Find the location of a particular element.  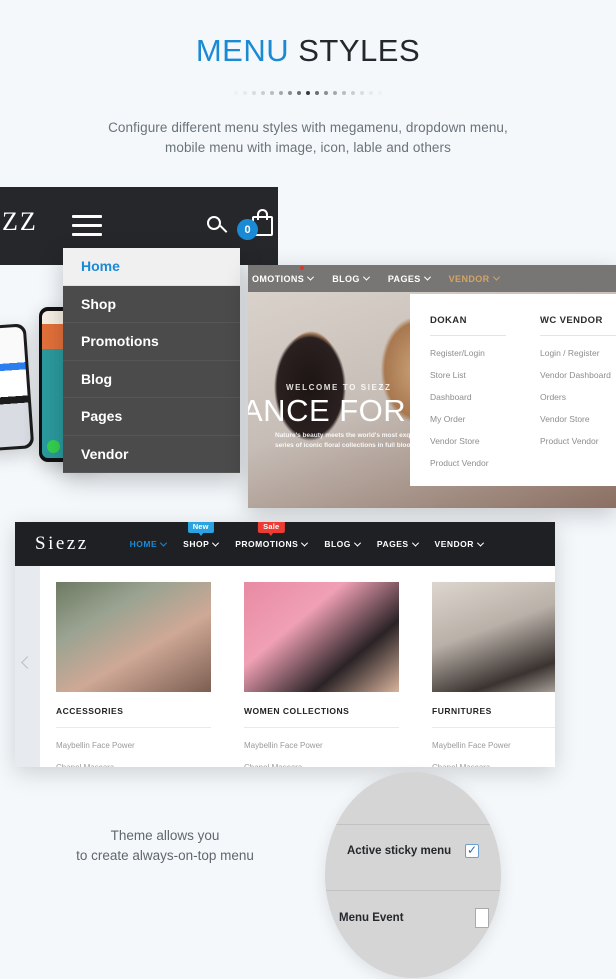

phone-mockup-back is located at coordinates (17, 387).